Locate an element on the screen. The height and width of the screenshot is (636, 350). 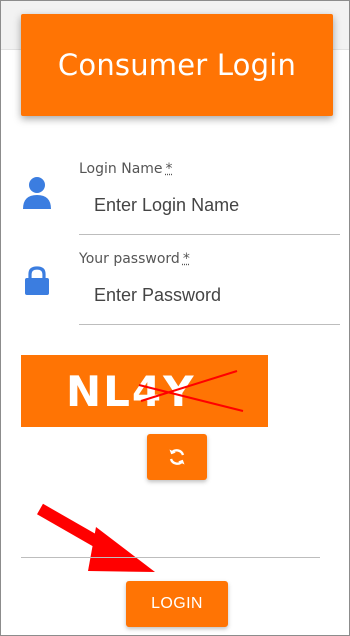
refresh-icon is located at coordinates (177, 457).